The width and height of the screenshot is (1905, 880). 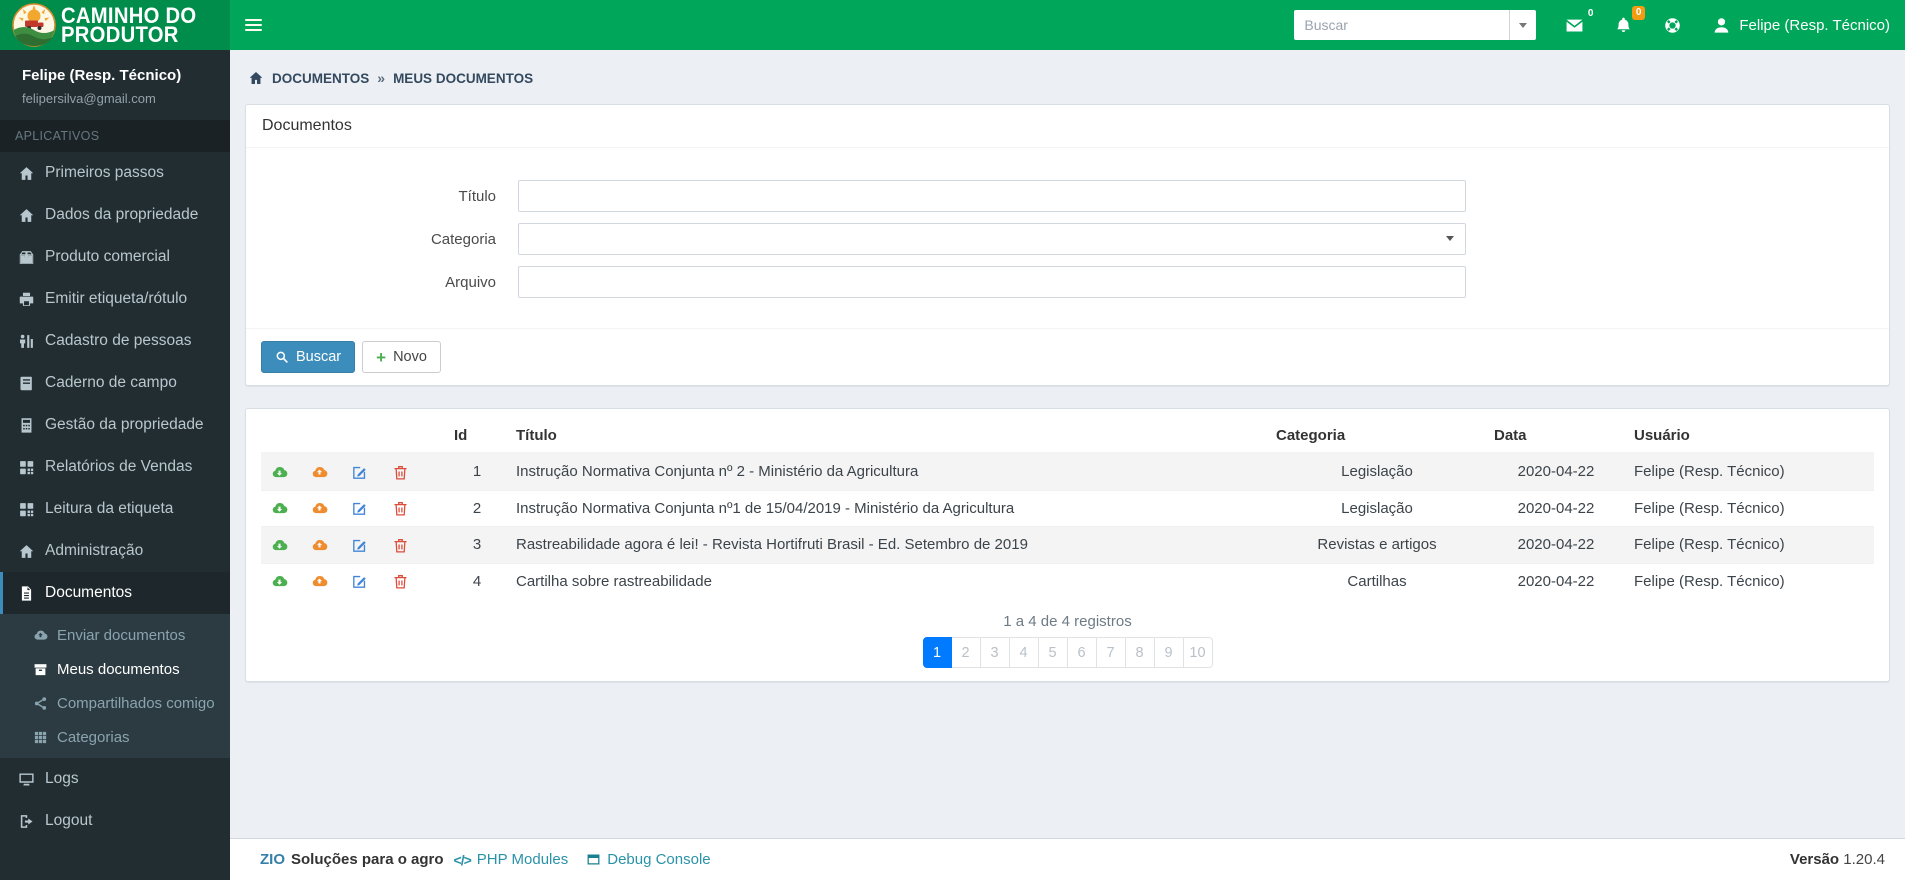 I want to click on bell-icon, so click(x=1623, y=25).